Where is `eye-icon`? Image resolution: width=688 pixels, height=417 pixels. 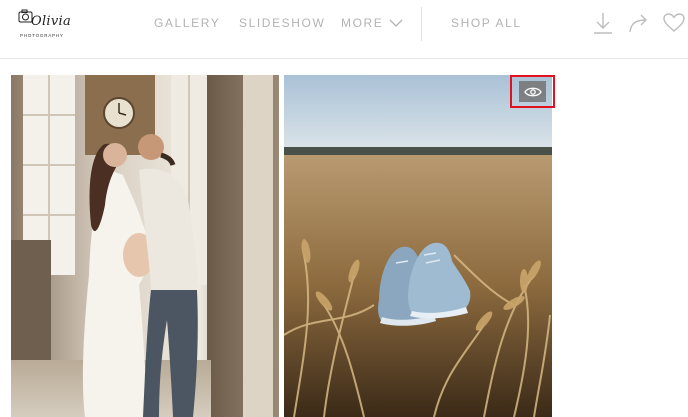
eye-icon is located at coordinates (532, 91).